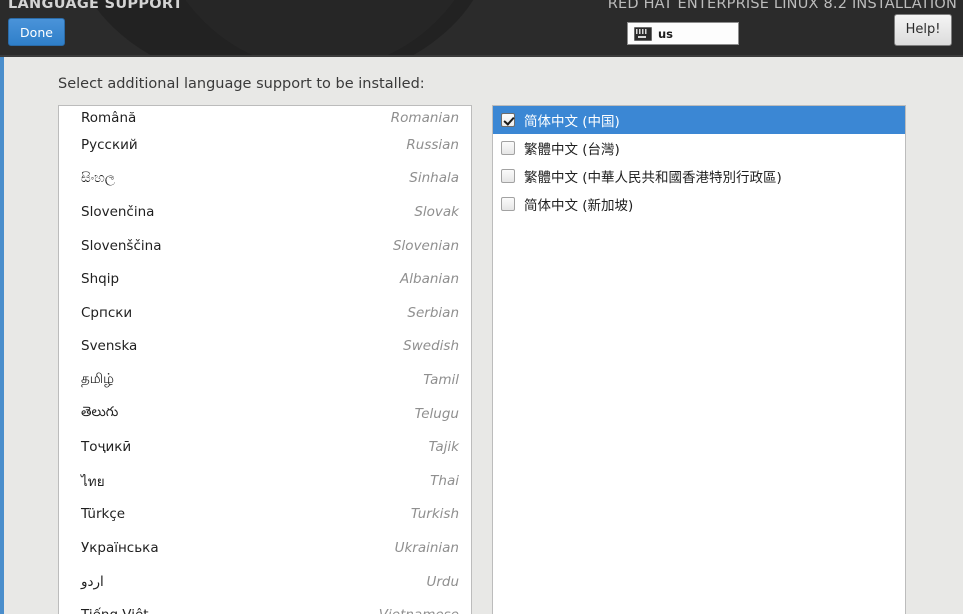 The image size is (963, 614). Describe the element at coordinates (436, 211) in the screenshot. I see `language-english-name: Slovak` at that location.